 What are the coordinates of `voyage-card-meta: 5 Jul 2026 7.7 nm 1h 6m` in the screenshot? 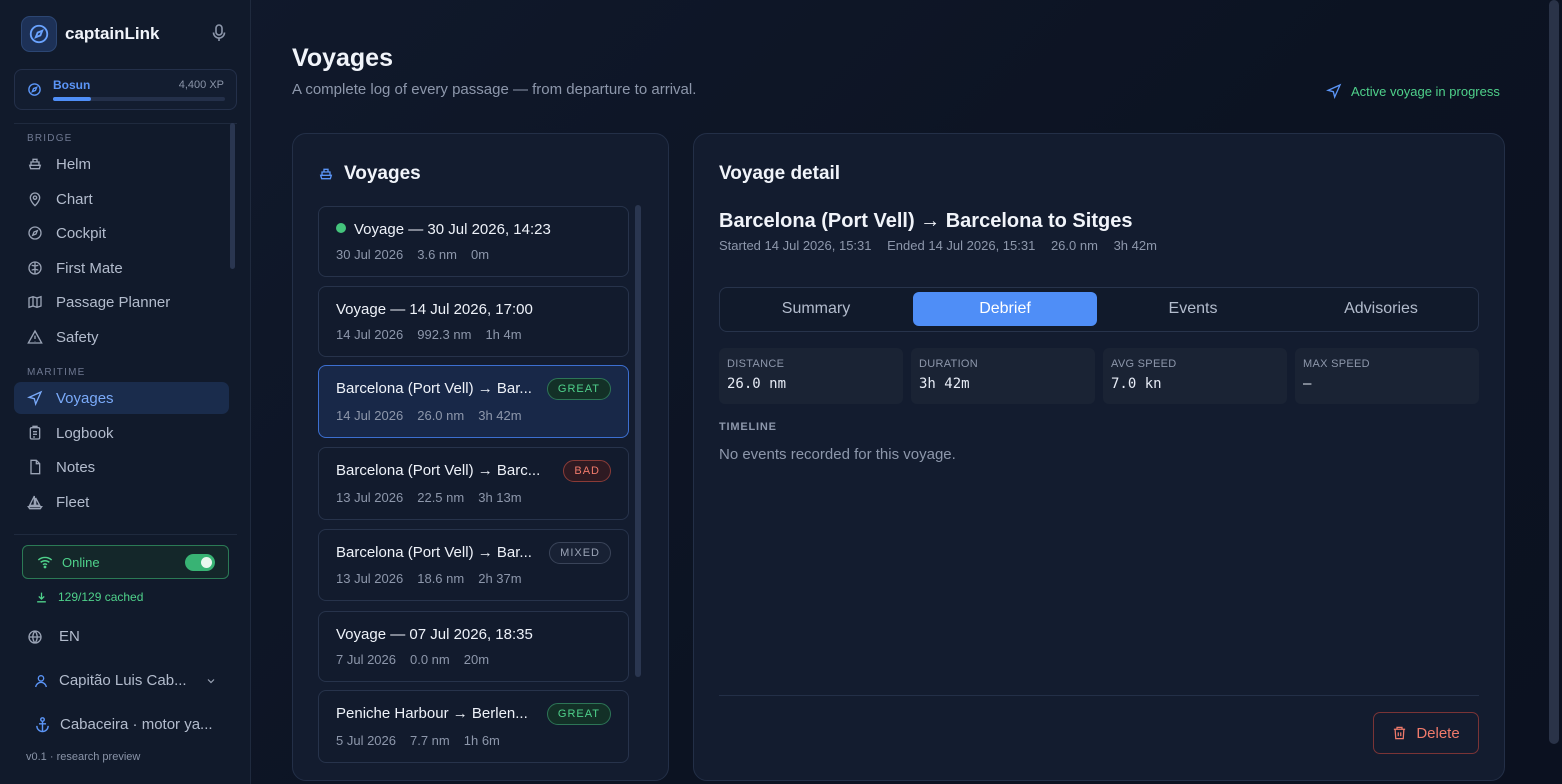 It's located at (425, 740).